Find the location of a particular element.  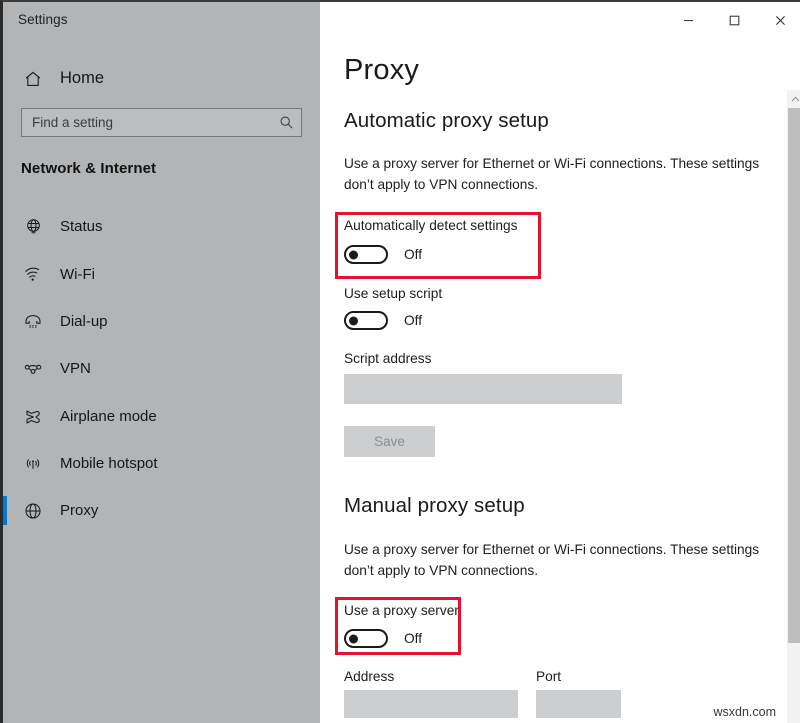

sidebar-item-label-airplane-mode: Airplane mode is located at coordinates (108, 416).